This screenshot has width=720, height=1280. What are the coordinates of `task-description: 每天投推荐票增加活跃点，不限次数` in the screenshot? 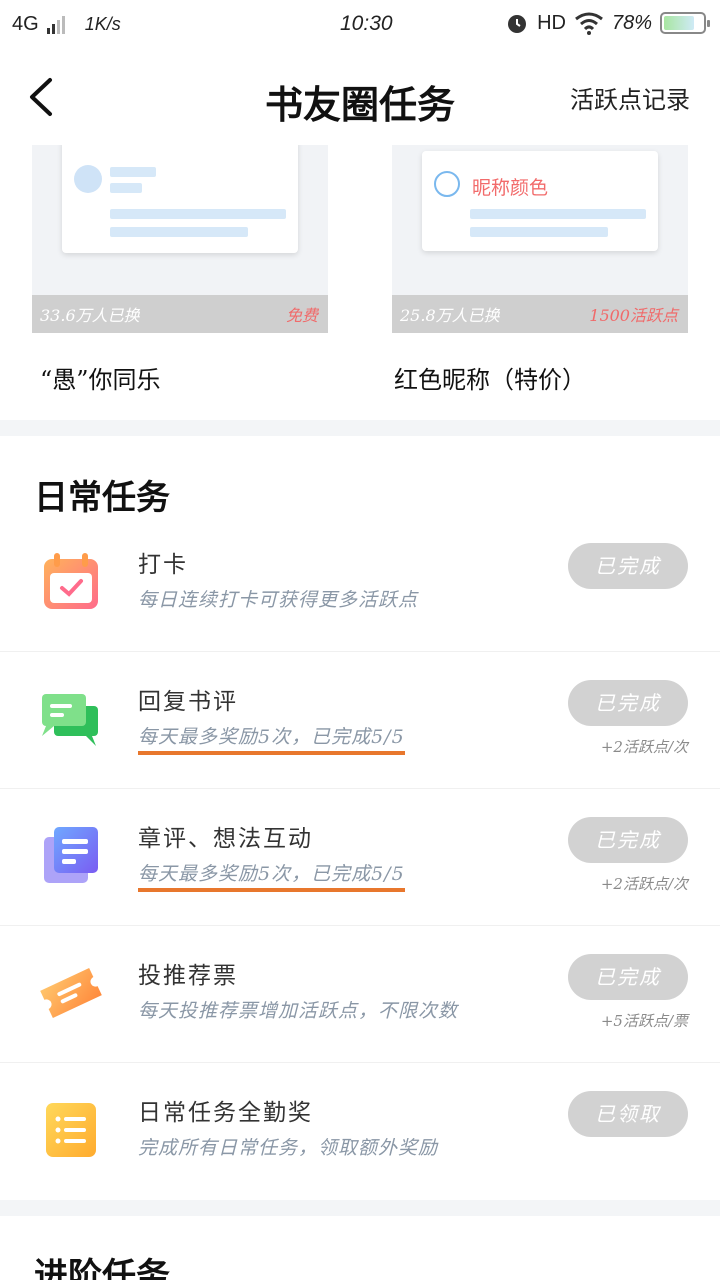 It's located at (298, 1011).